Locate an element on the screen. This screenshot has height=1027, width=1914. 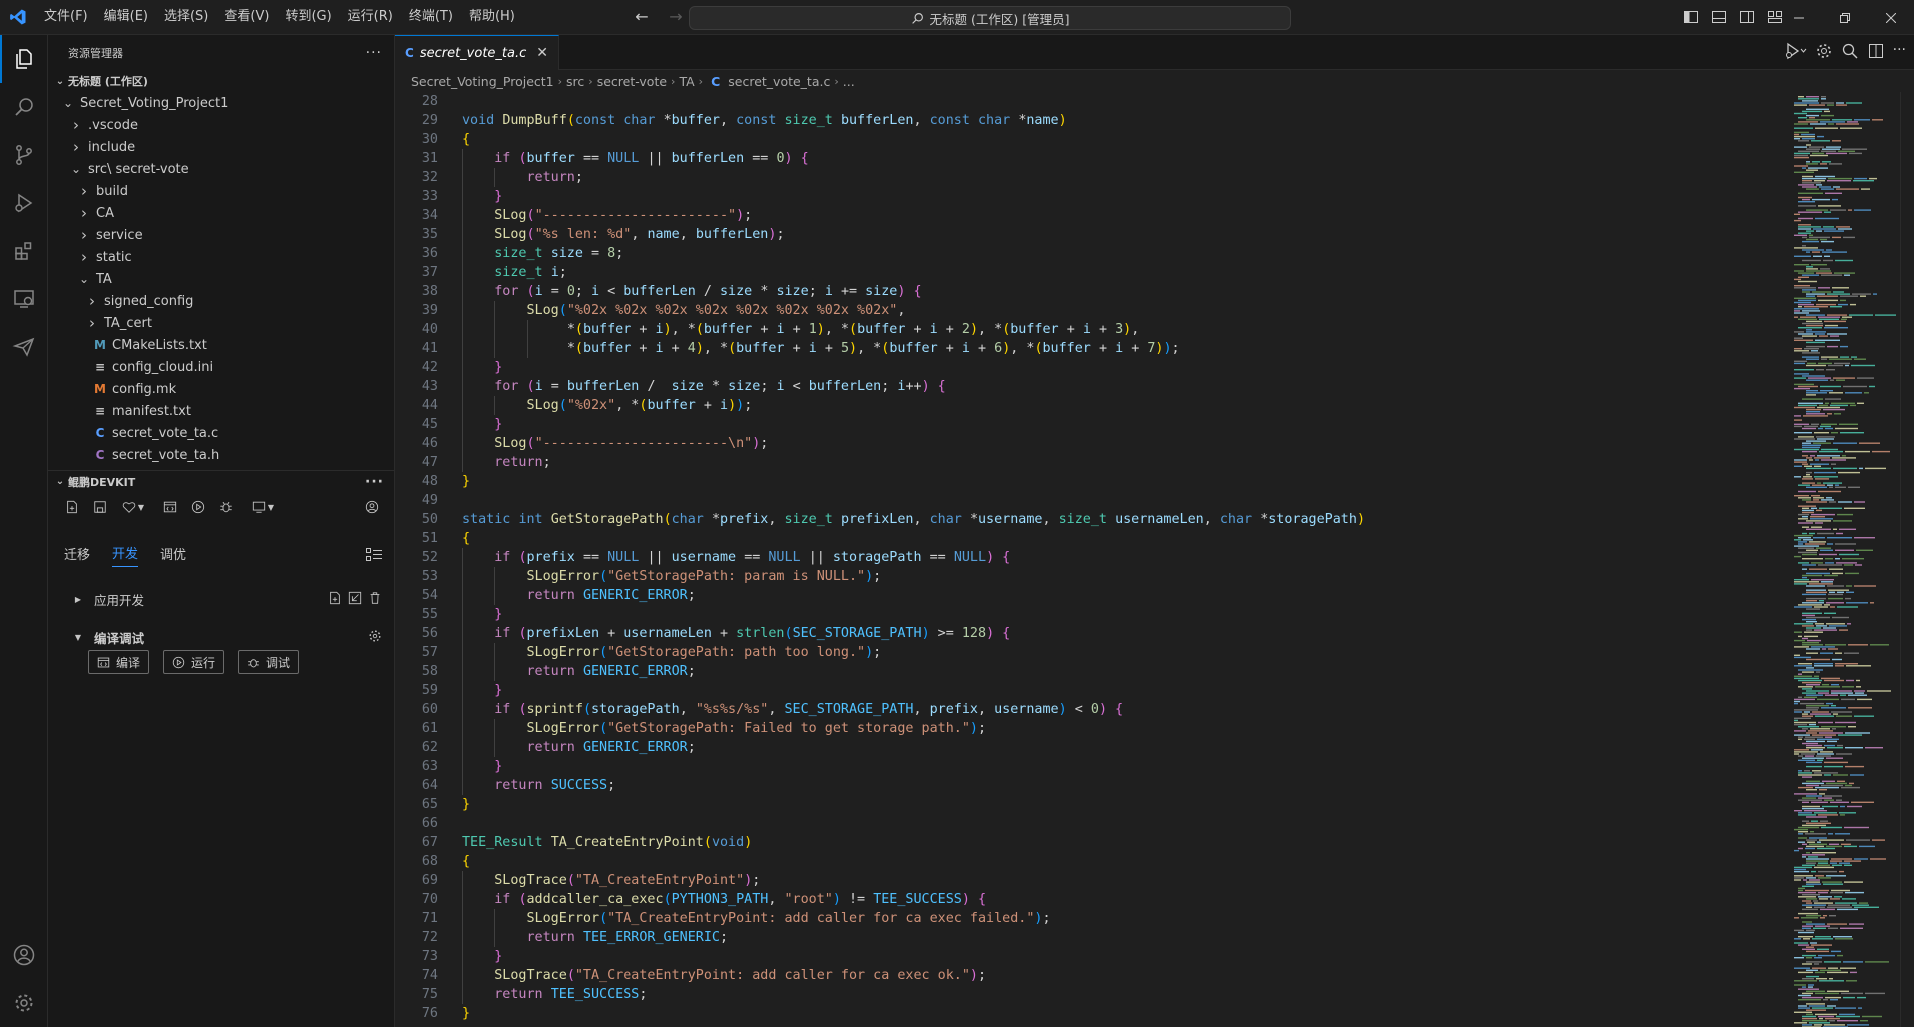
user-profile-icon is located at coordinates (372, 507).